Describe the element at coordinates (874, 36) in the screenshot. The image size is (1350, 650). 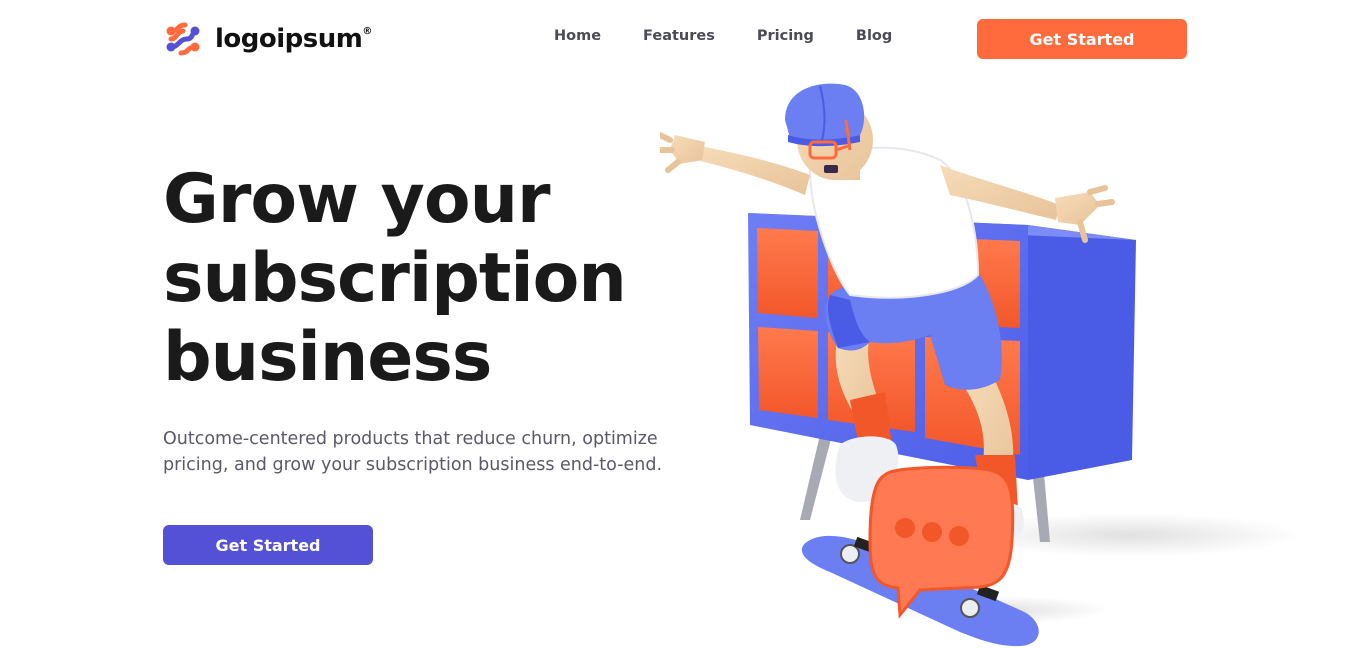
I see `nav-item-blog: Blog` at that location.